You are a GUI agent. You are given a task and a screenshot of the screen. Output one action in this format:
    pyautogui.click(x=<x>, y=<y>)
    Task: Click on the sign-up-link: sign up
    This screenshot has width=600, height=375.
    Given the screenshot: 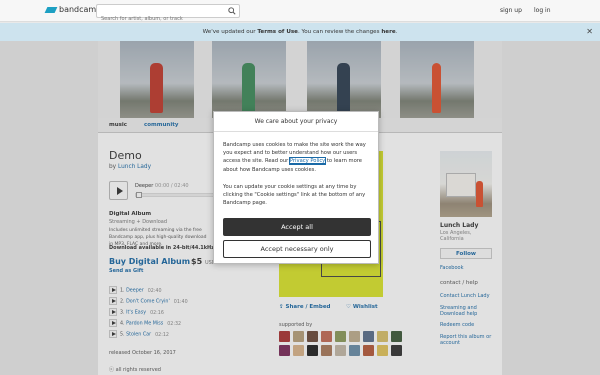 What is the action you would take?
    pyautogui.click(x=511, y=10)
    